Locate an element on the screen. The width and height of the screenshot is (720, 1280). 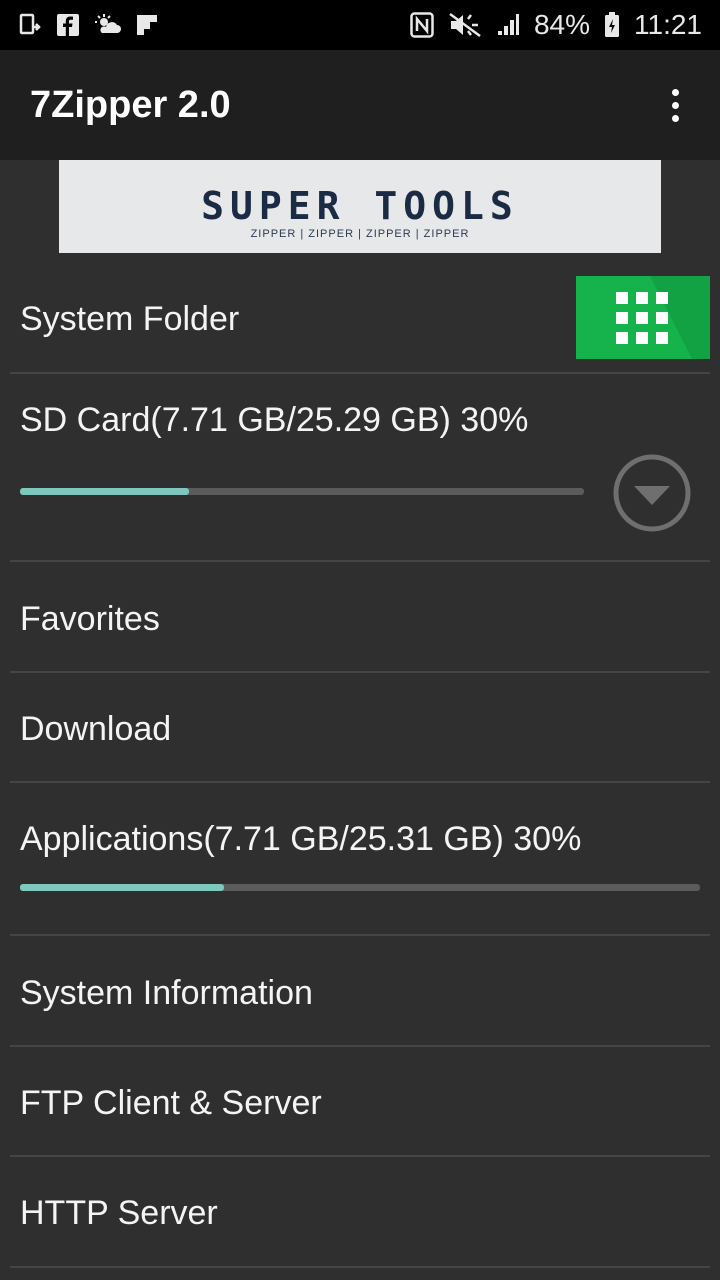
mute-icon is located at coordinates (465, 25).